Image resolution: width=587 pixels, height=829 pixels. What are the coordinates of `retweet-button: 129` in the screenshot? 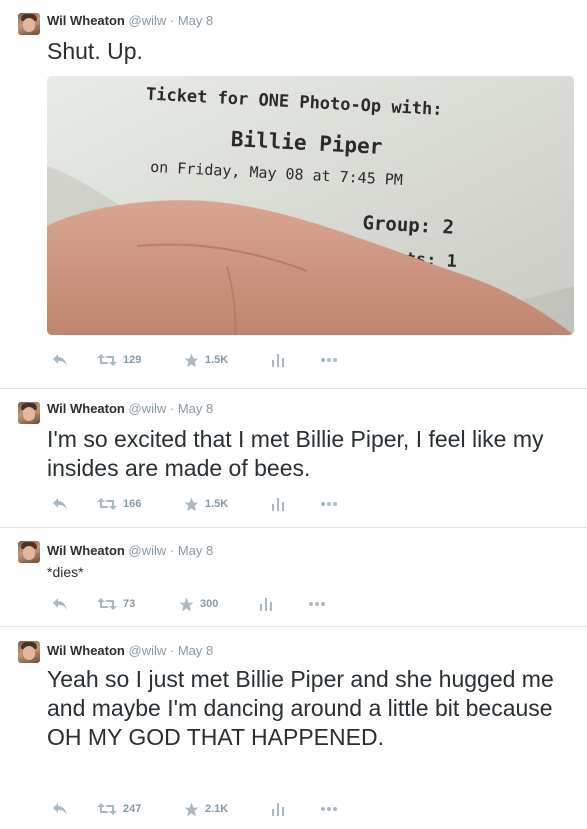 It's located at (119, 360).